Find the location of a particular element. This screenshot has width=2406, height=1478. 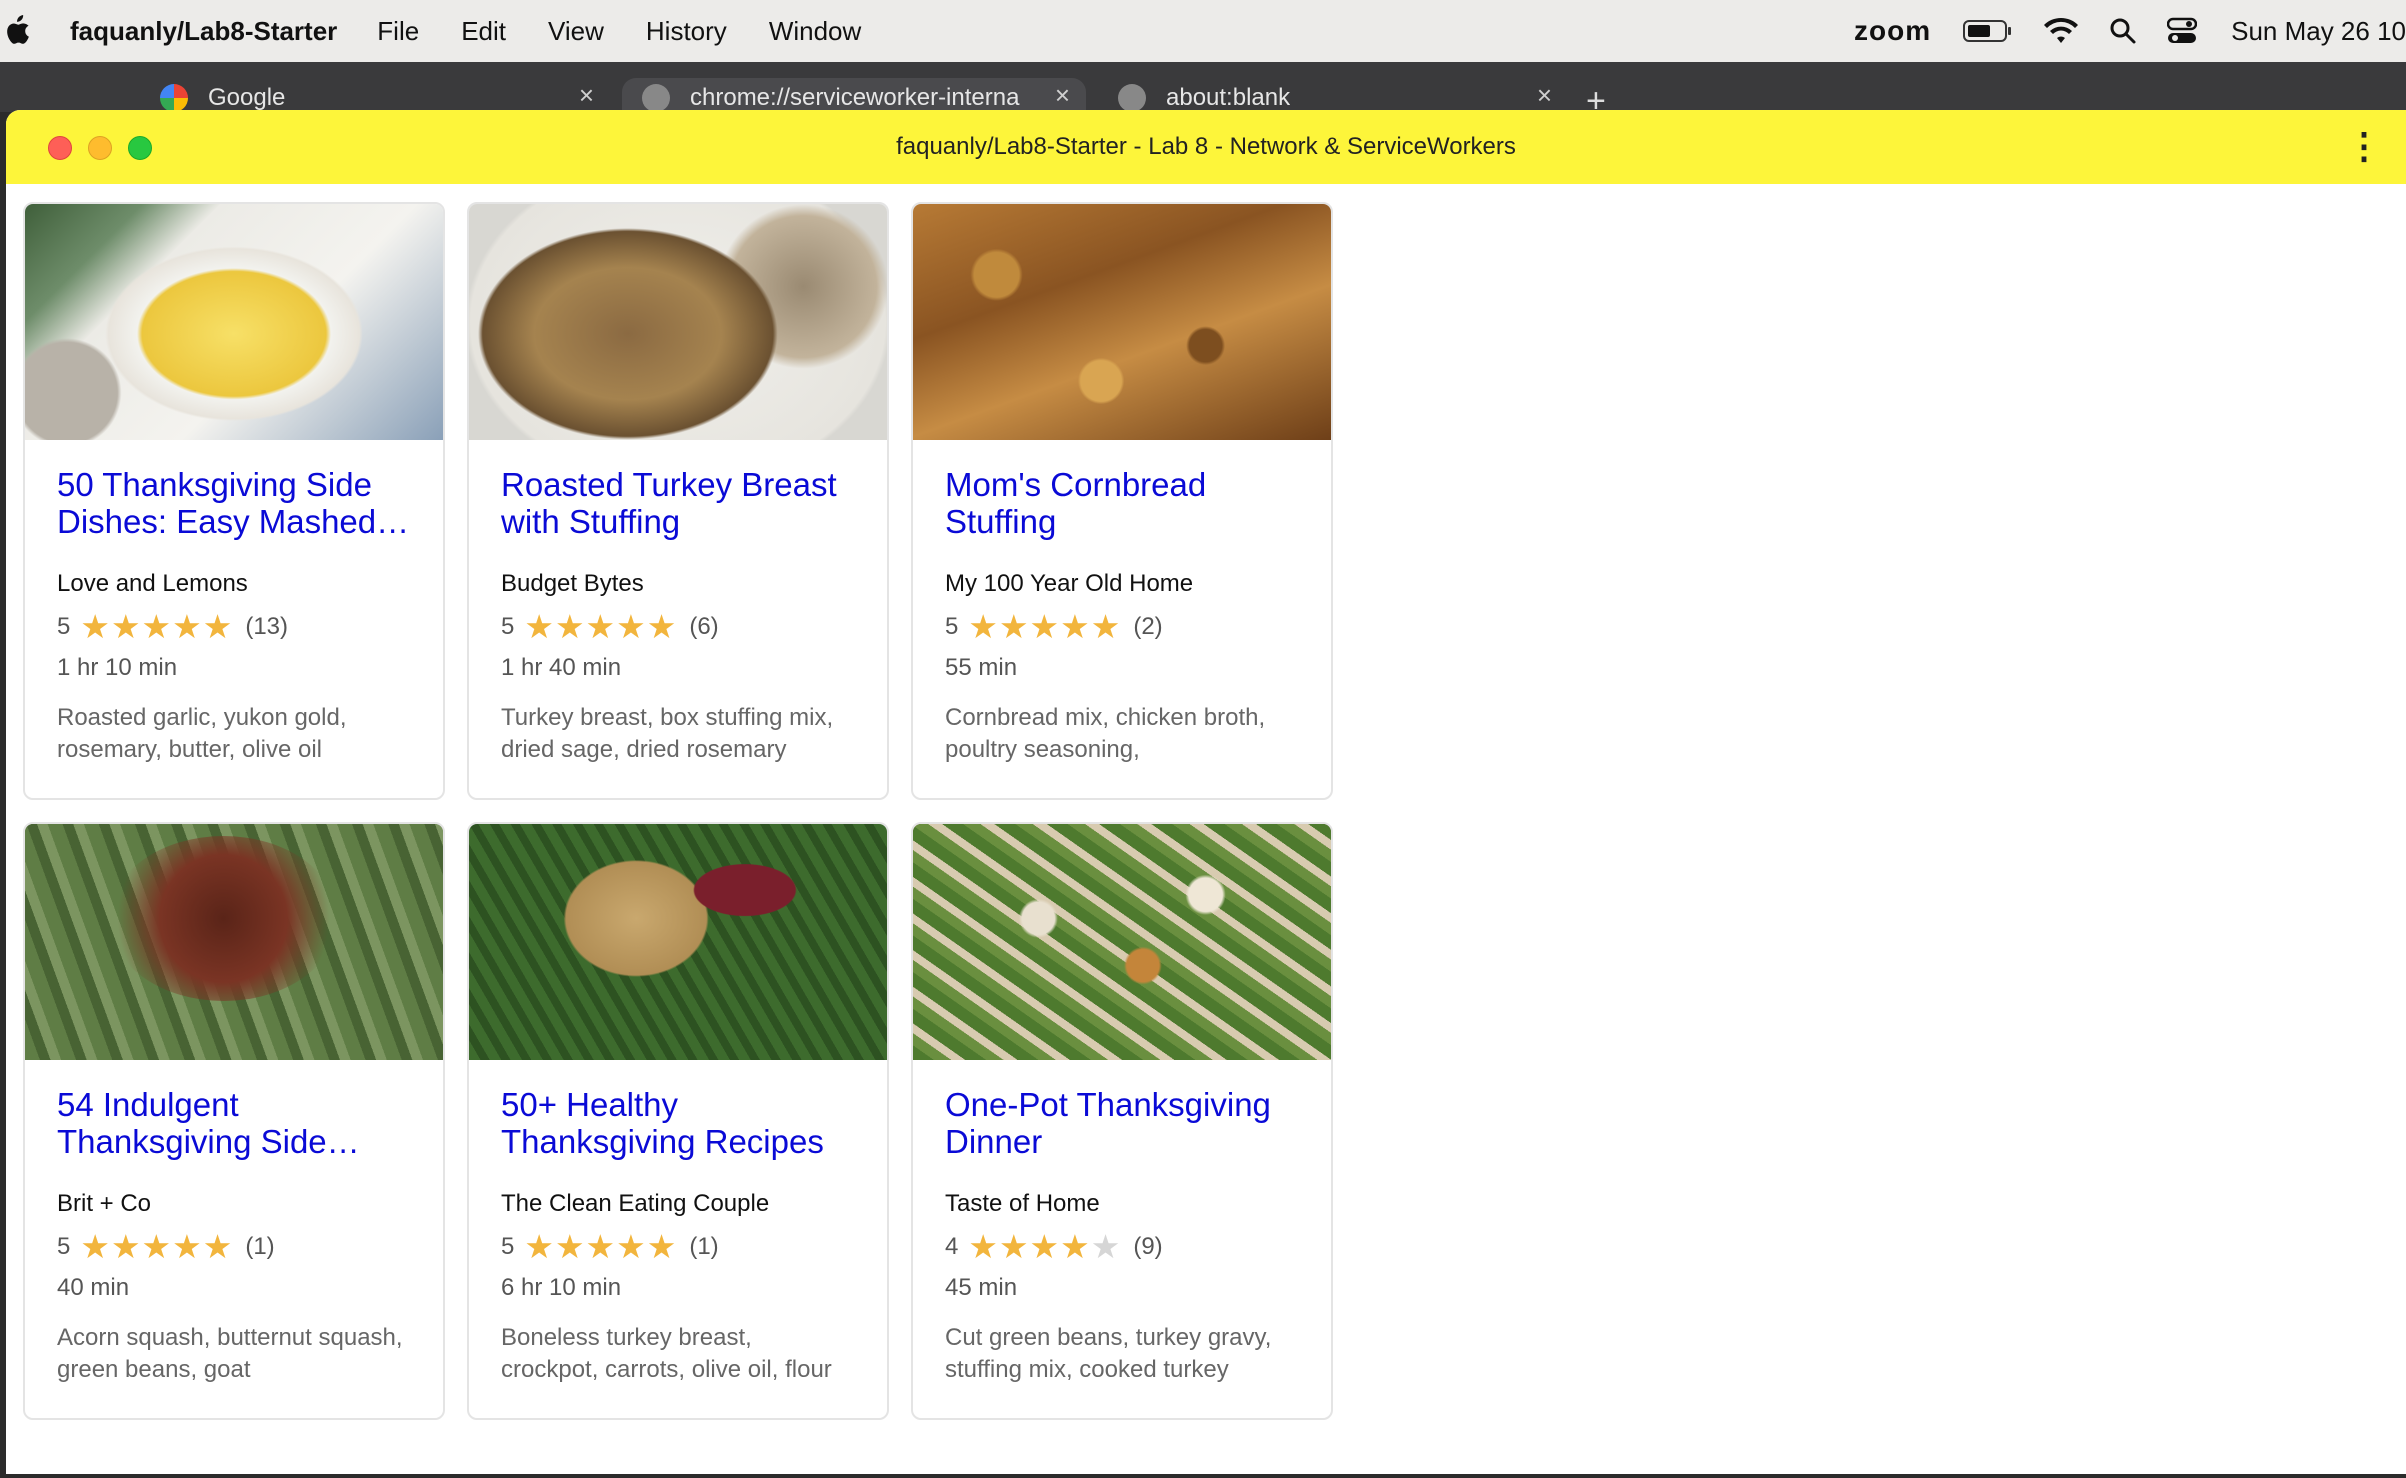

recipe-title-link: Roasted Turkey Breast with Stuffing is located at coordinates (678, 503).